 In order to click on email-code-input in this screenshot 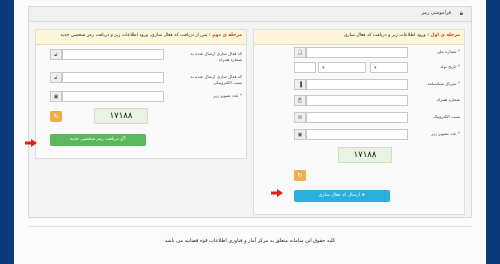, I will do `click(113, 77)`.